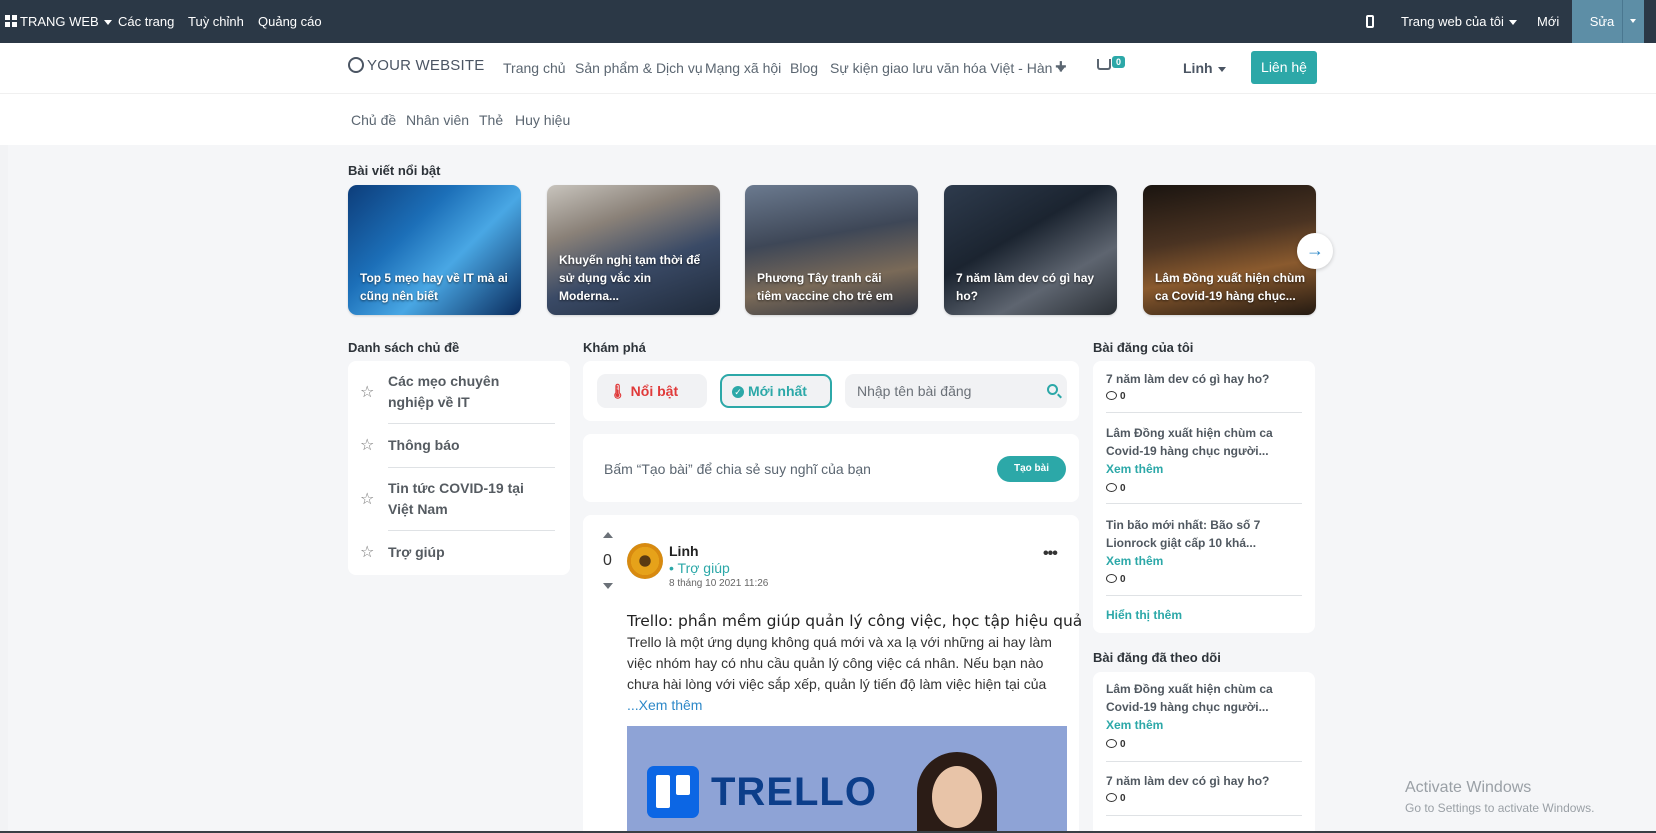 The width and height of the screenshot is (1656, 833). I want to click on nav-social: Mạng xã hội, so click(743, 68).